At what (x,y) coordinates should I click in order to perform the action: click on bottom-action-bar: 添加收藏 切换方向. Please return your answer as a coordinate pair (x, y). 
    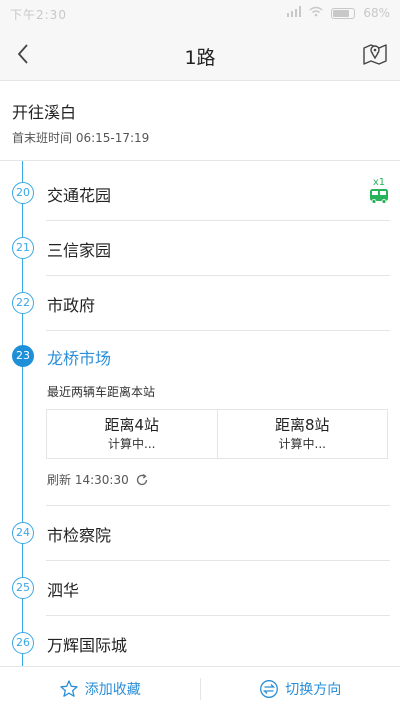
    Looking at the image, I should click on (200, 688).